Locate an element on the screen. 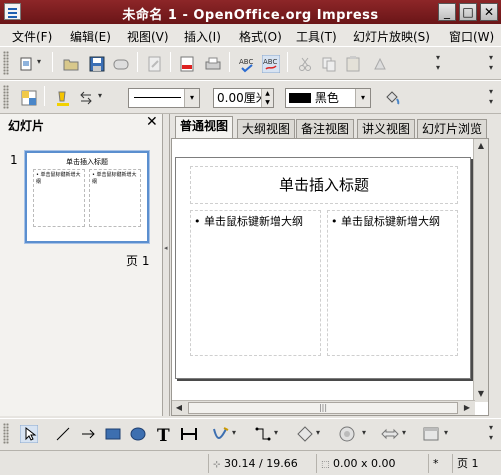 This screenshot has width=501, height=475. save-icon is located at coordinates (97, 64).